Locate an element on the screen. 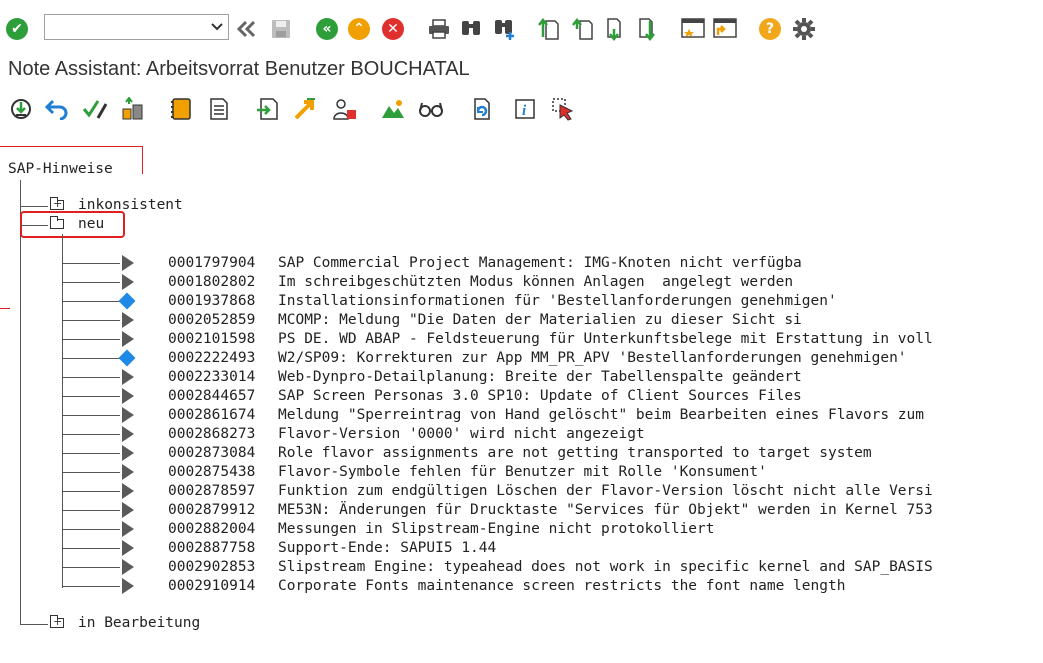  tree-folder-neu: neu is located at coordinates (91, 224).